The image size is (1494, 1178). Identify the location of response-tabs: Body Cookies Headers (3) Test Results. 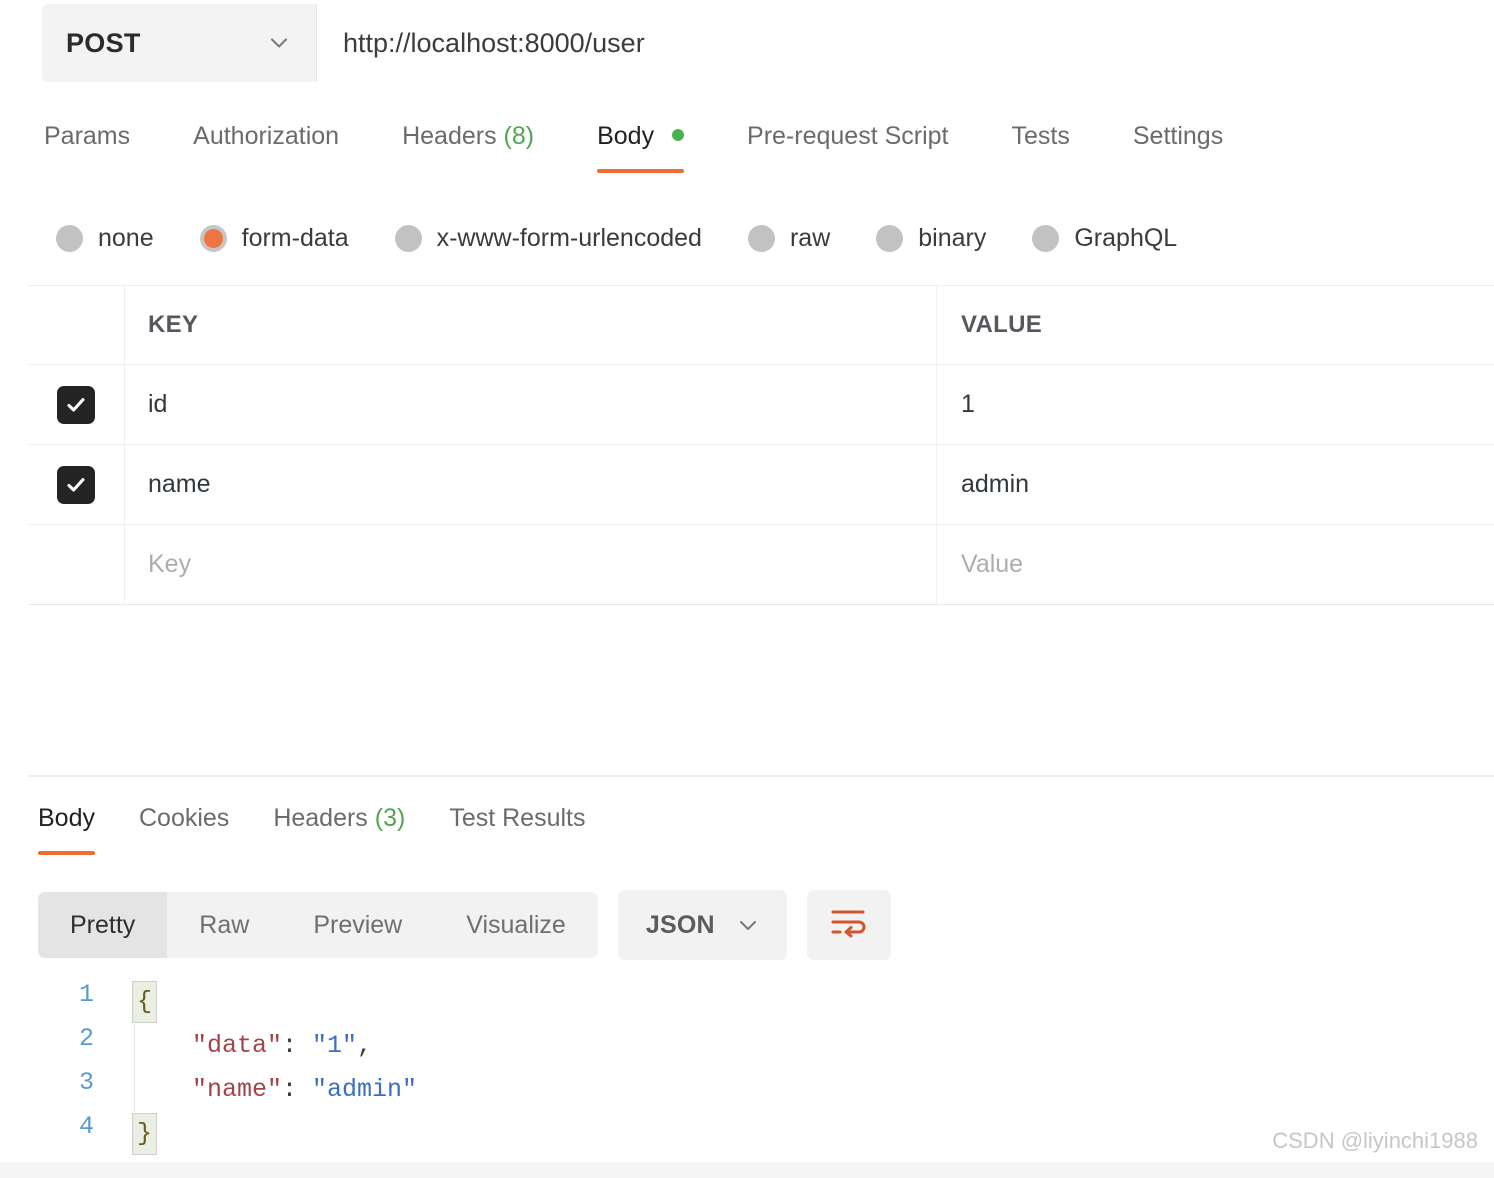
(766, 830).